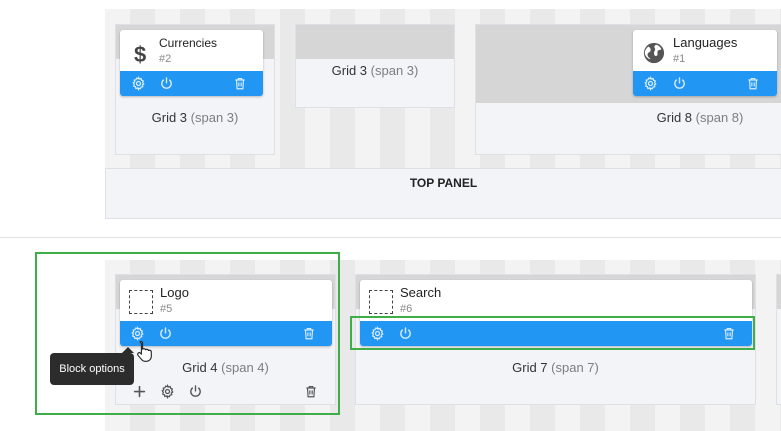 The height and width of the screenshot is (431, 781). Describe the element at coordinates (188, 43) in the screenshot. I see `block-title: Currencies` at that location.